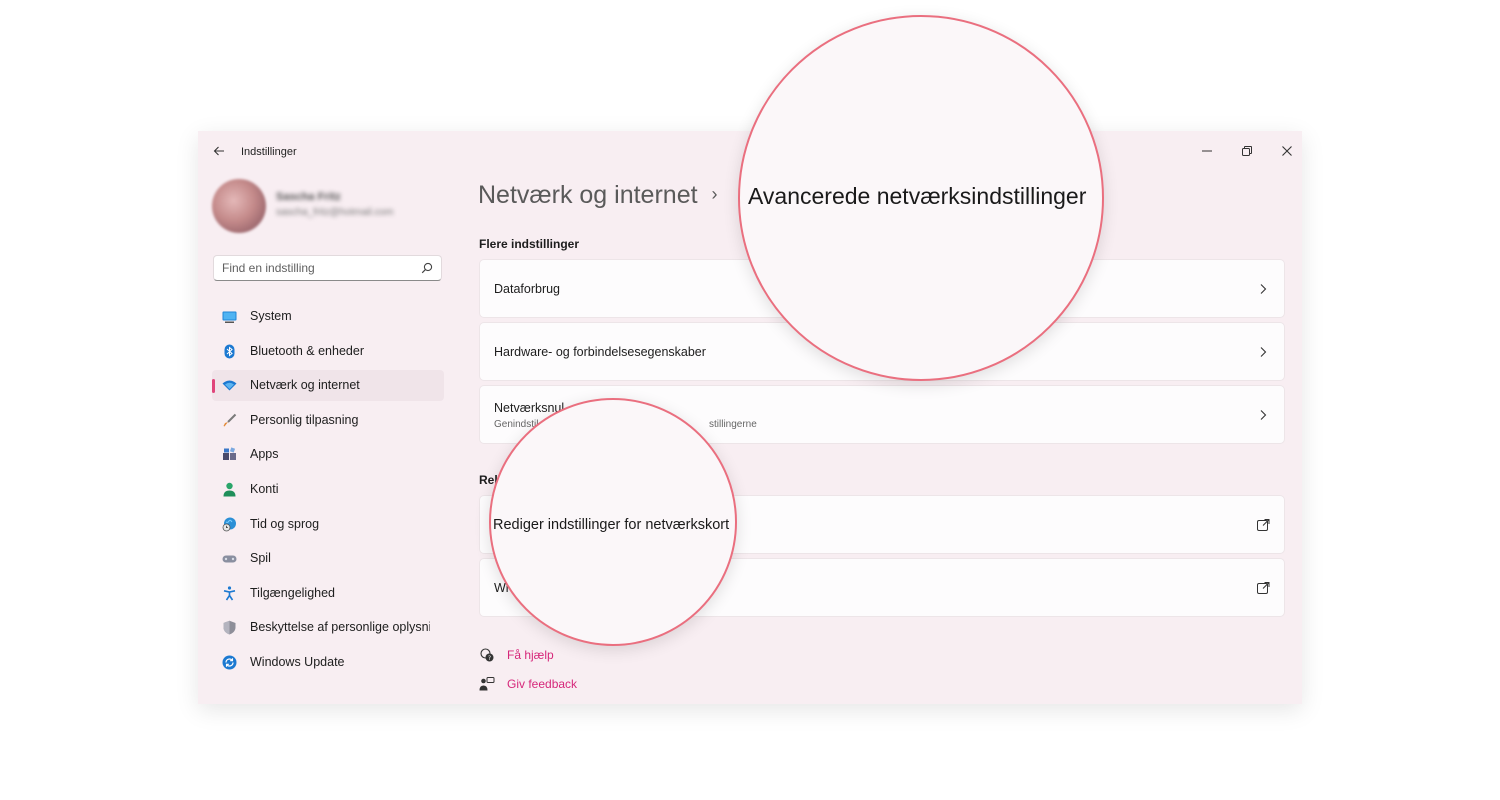 This screenshot has width=1500, height=800. What do you see at coordinates (487, 684) in the screenshot?
I see `feedback-icon` at bounding box center [487, 684].